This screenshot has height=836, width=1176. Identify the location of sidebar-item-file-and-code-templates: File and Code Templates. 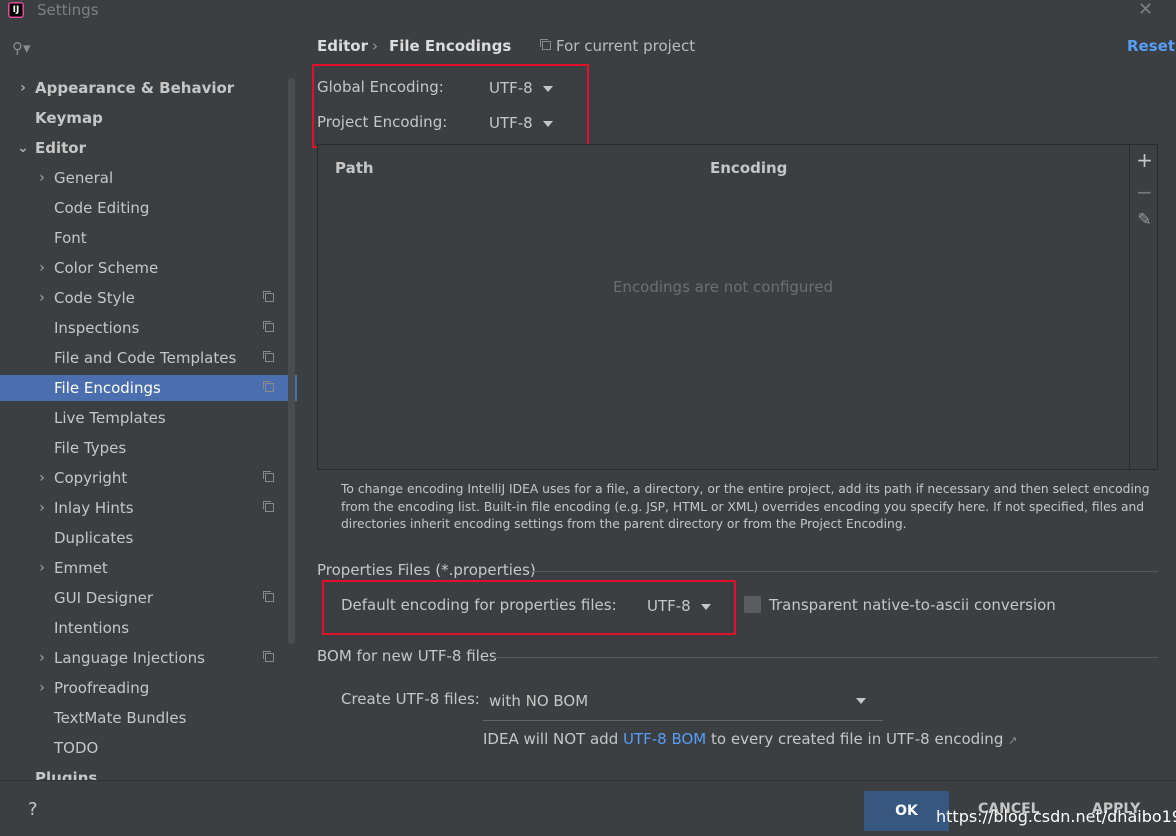
(148, 358).